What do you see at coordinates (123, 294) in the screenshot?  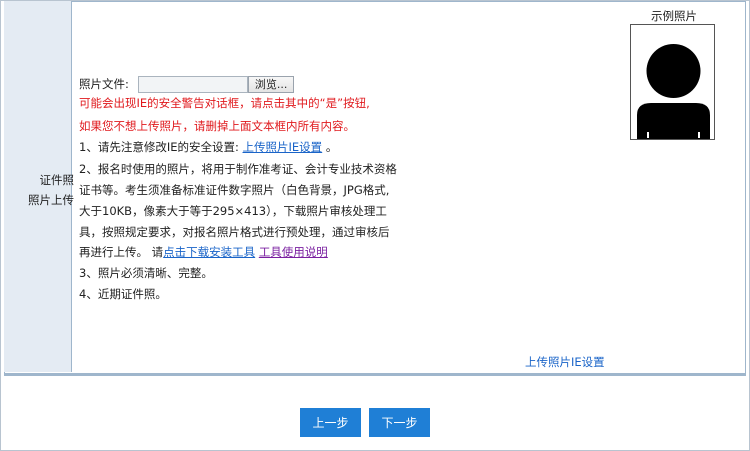 I see `instruction-item-4: 4、近期证件照。` at bounding box center [123, 294].